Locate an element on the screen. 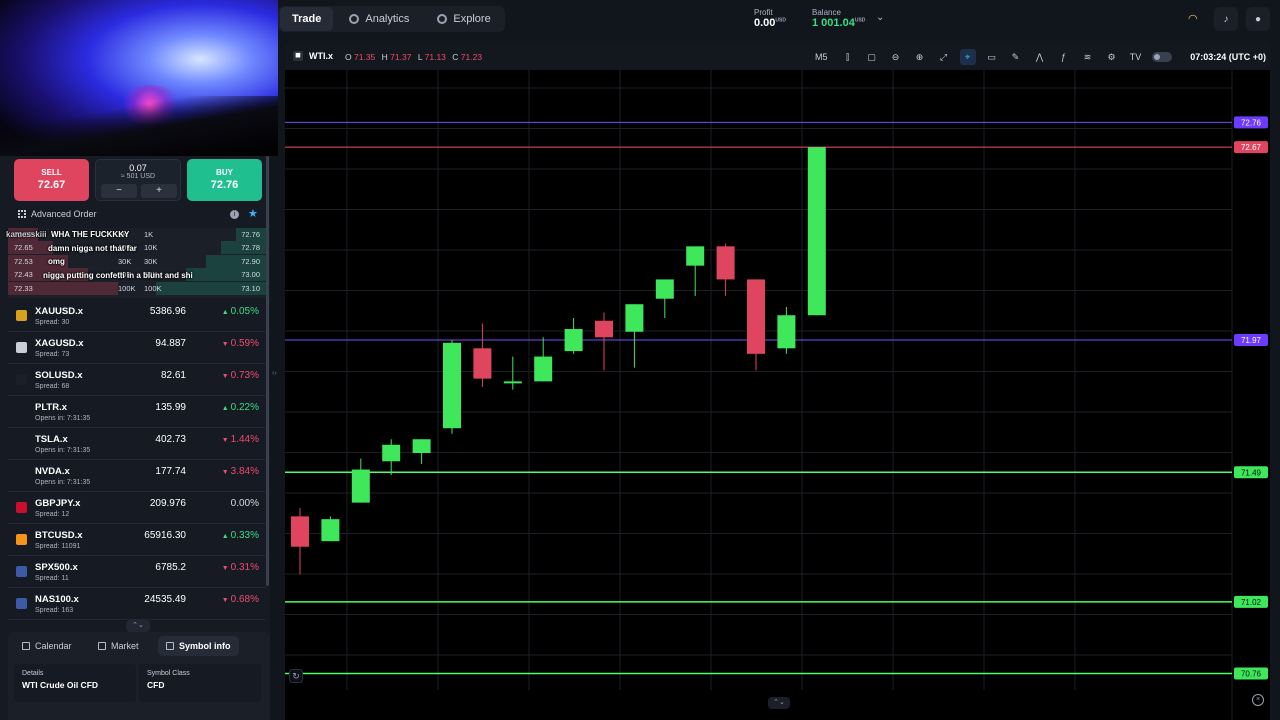 Image resolution: width=1280 pixels, height=720 pixels. close-circle-icon: × is located at coordinates (1258, 700).